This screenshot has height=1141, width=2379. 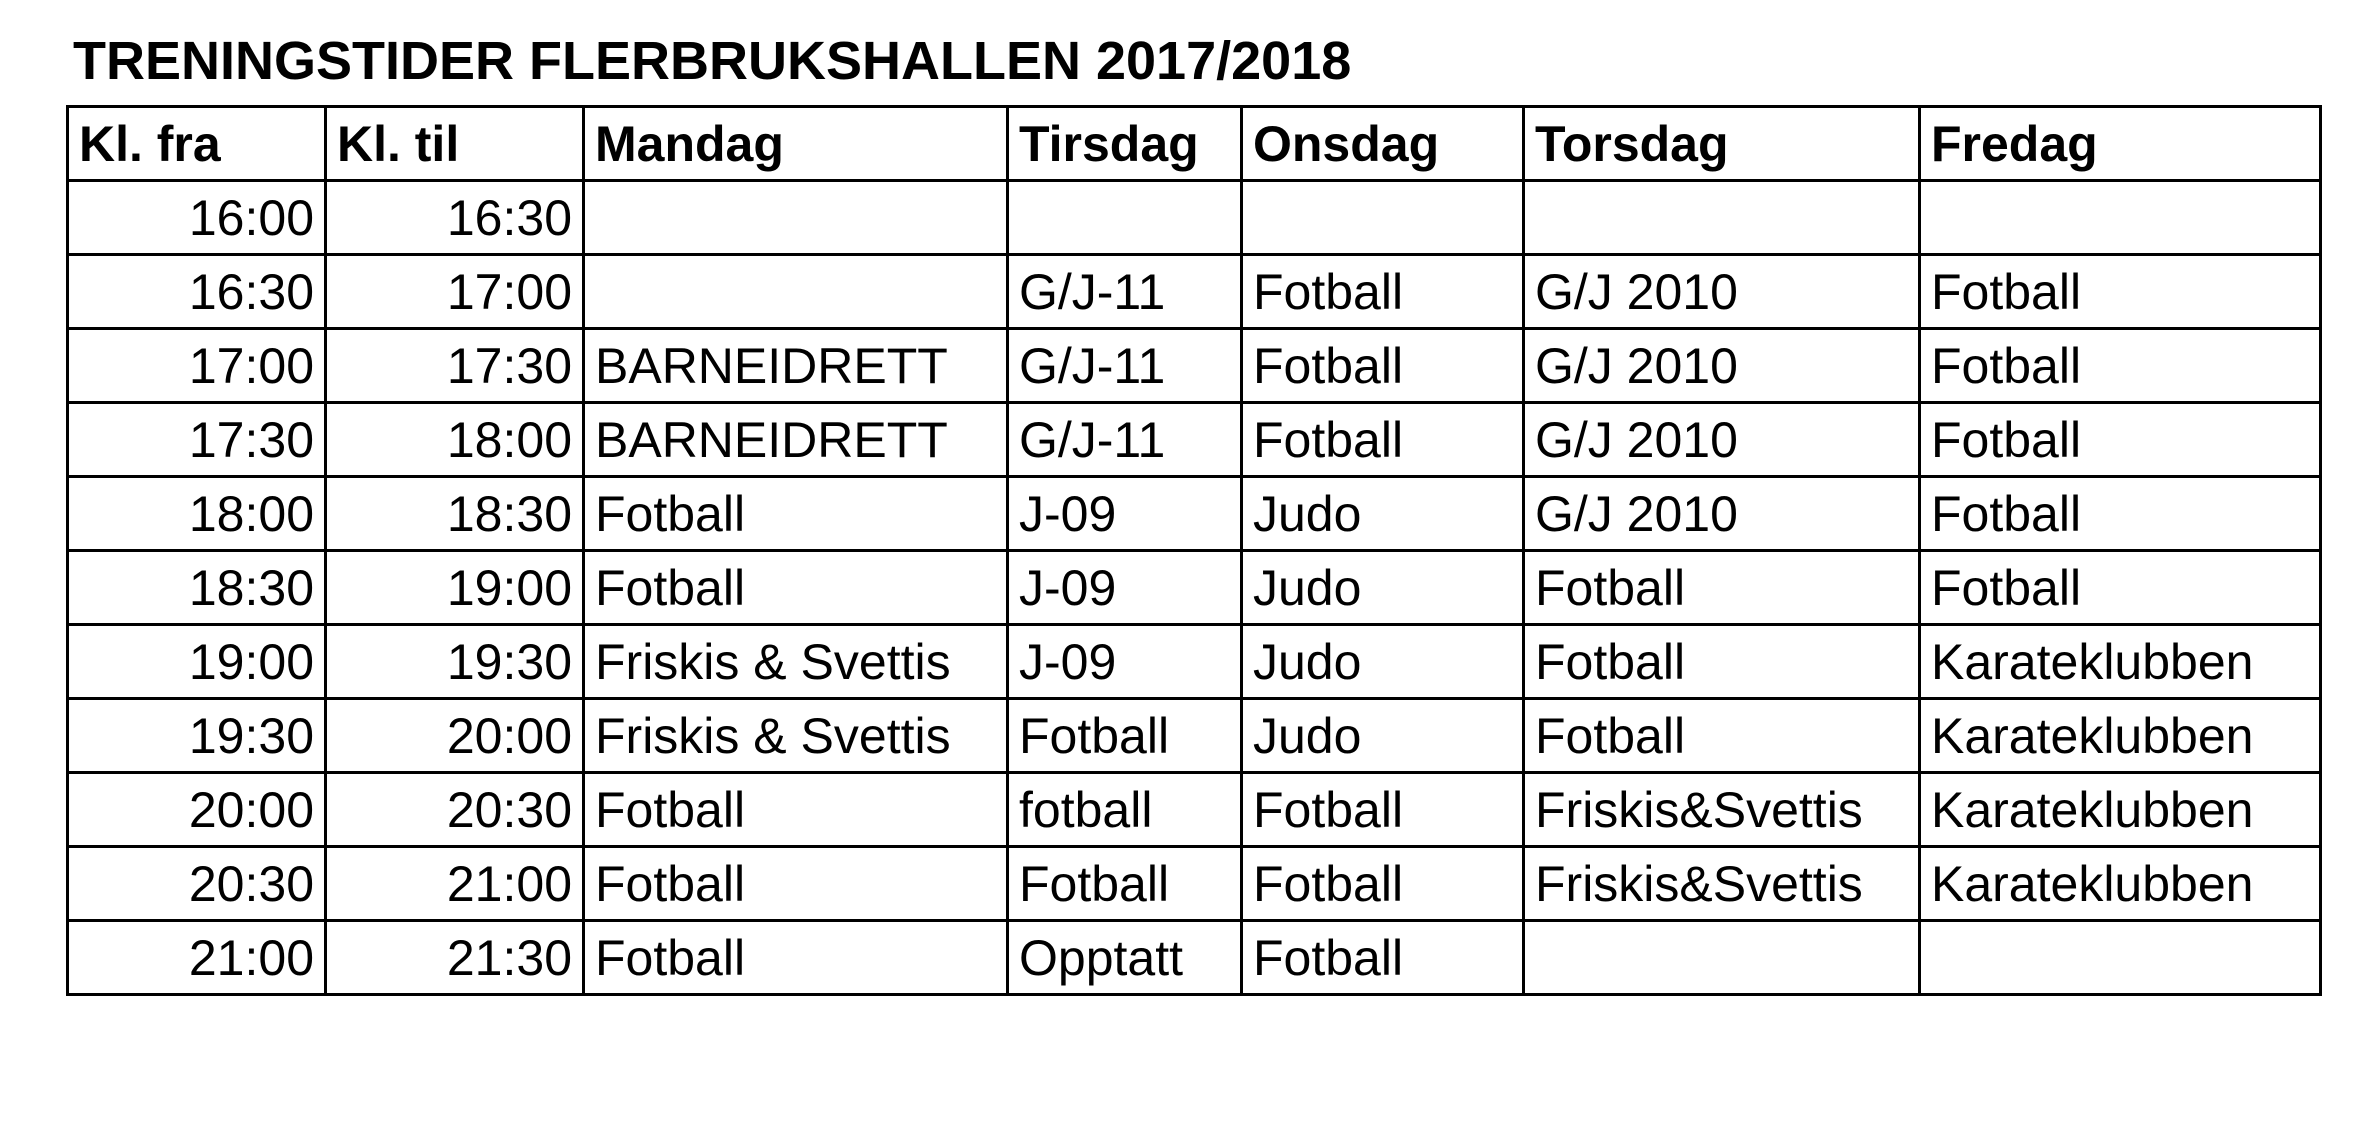 What do you see at coordinates (454, 883) in the screenshot?
I see `cell-time-to: 21:00` at bounding box center [454, 883].